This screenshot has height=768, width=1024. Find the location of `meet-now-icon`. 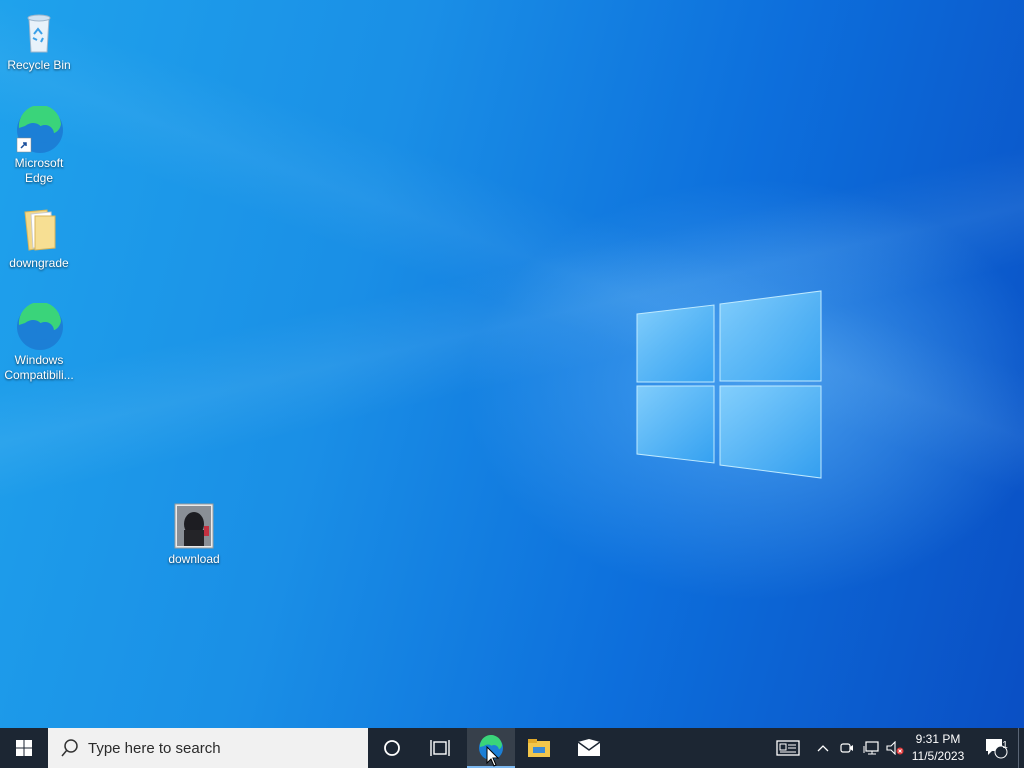

meet-now-icon is located at coordinates (846, 748).